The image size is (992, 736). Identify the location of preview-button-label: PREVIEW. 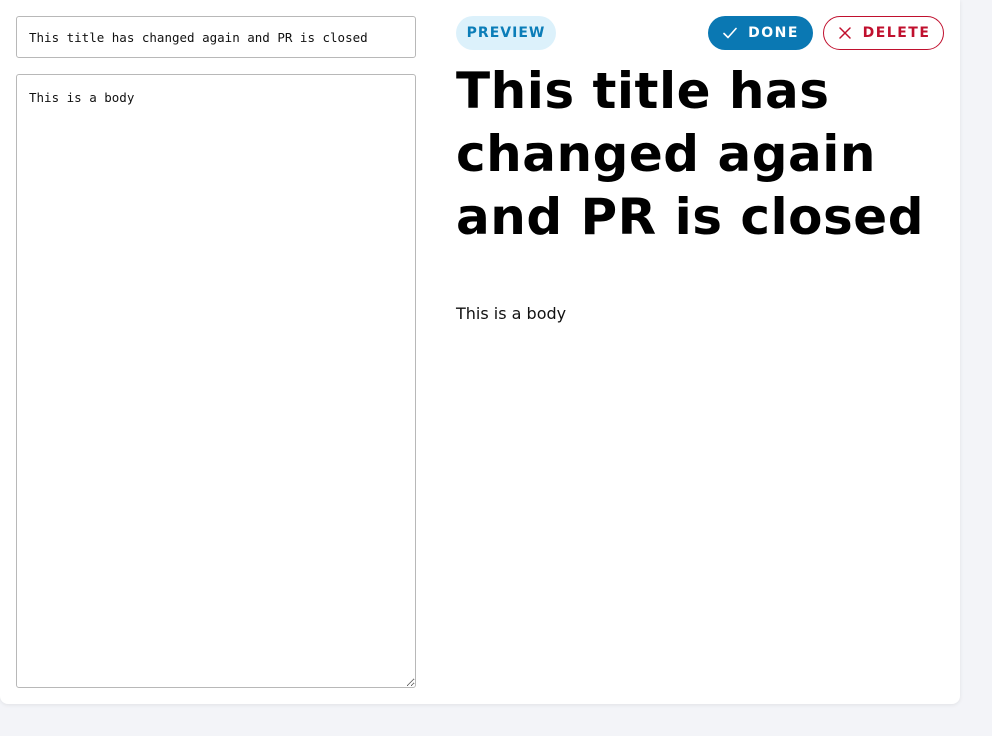
(506, 33).